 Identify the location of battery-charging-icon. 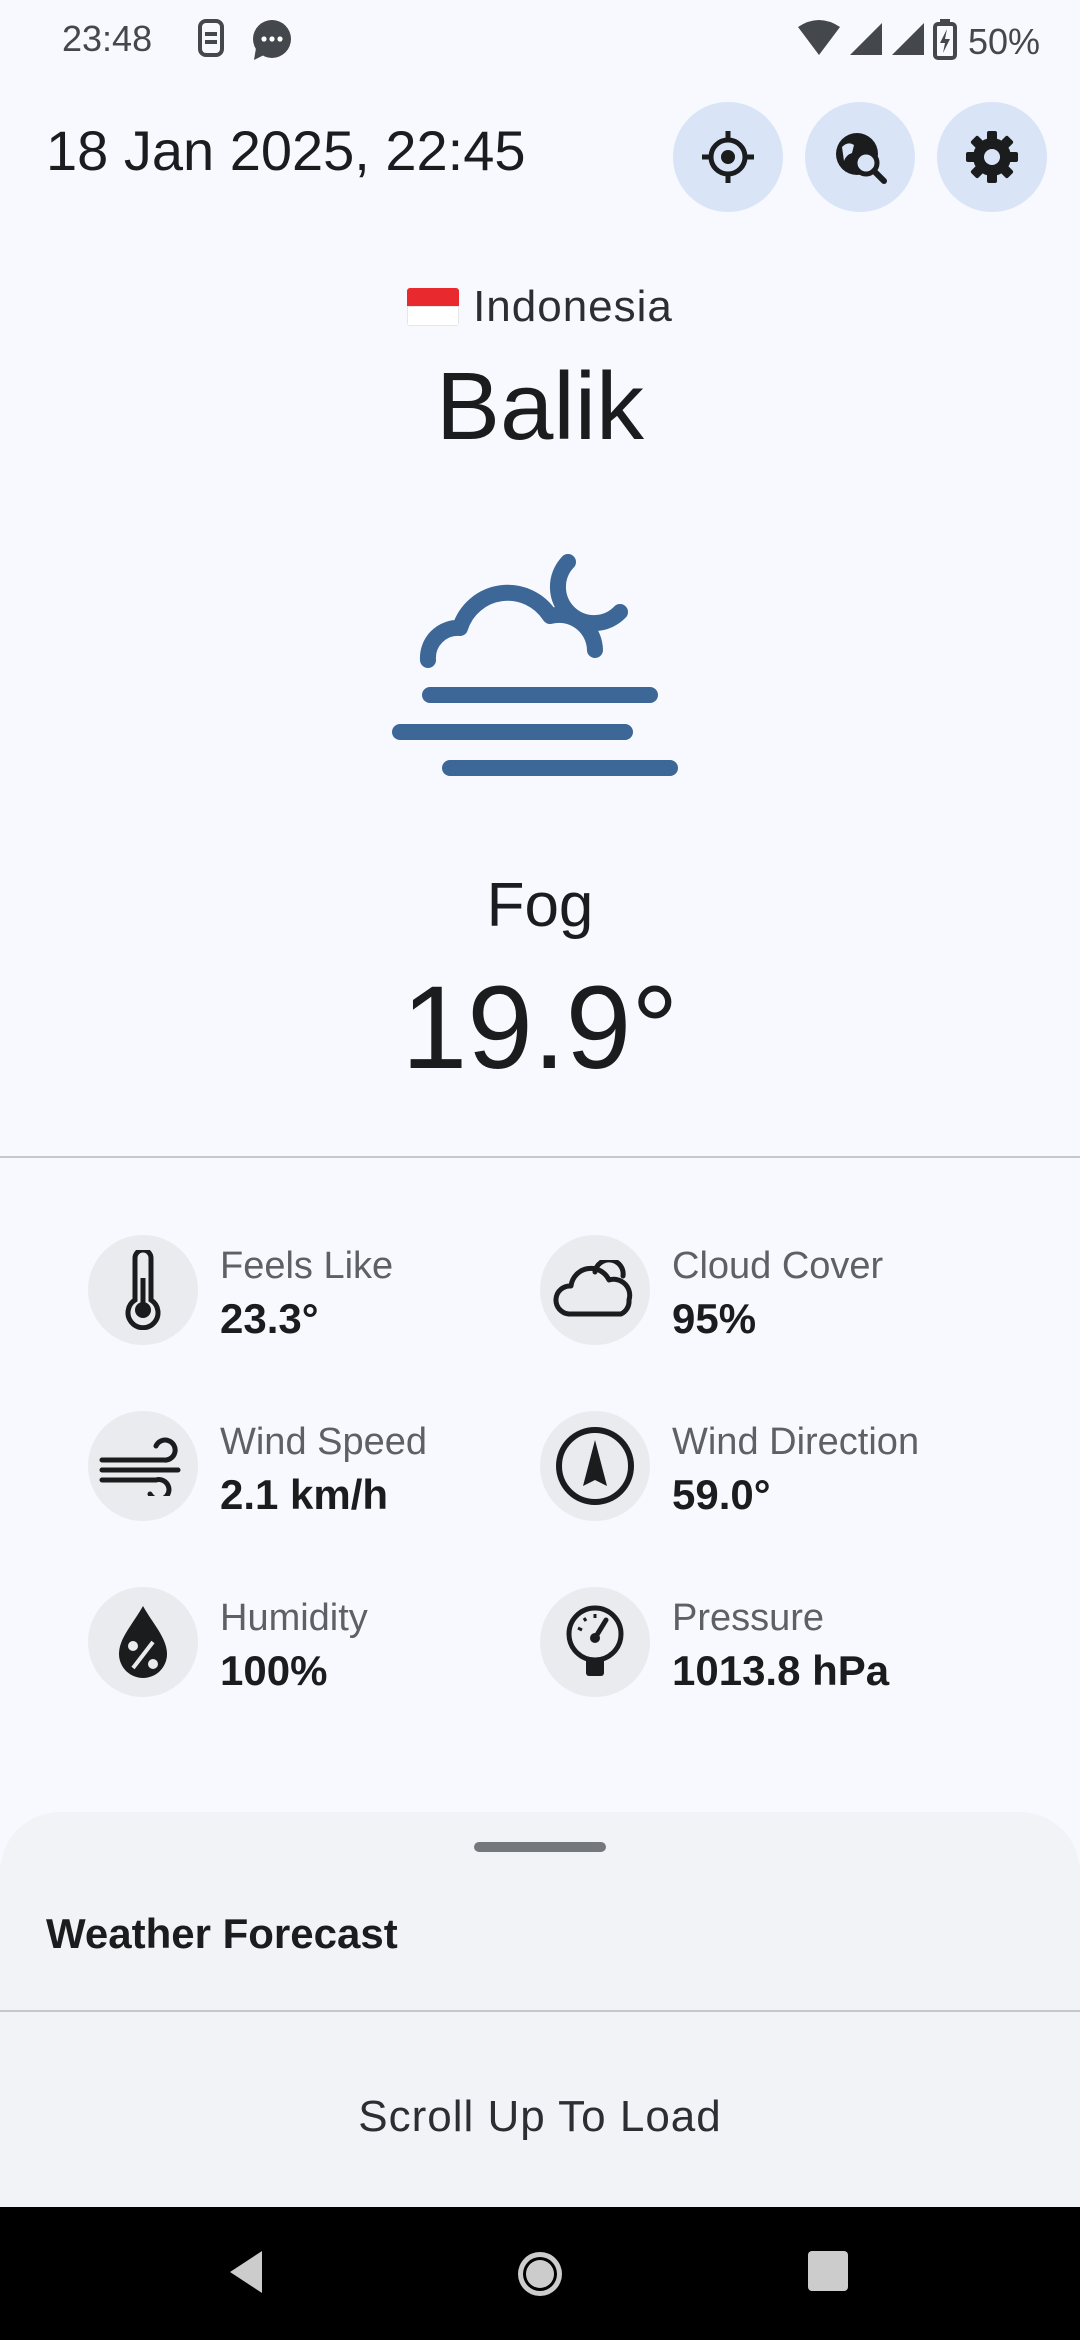
(945, 41).